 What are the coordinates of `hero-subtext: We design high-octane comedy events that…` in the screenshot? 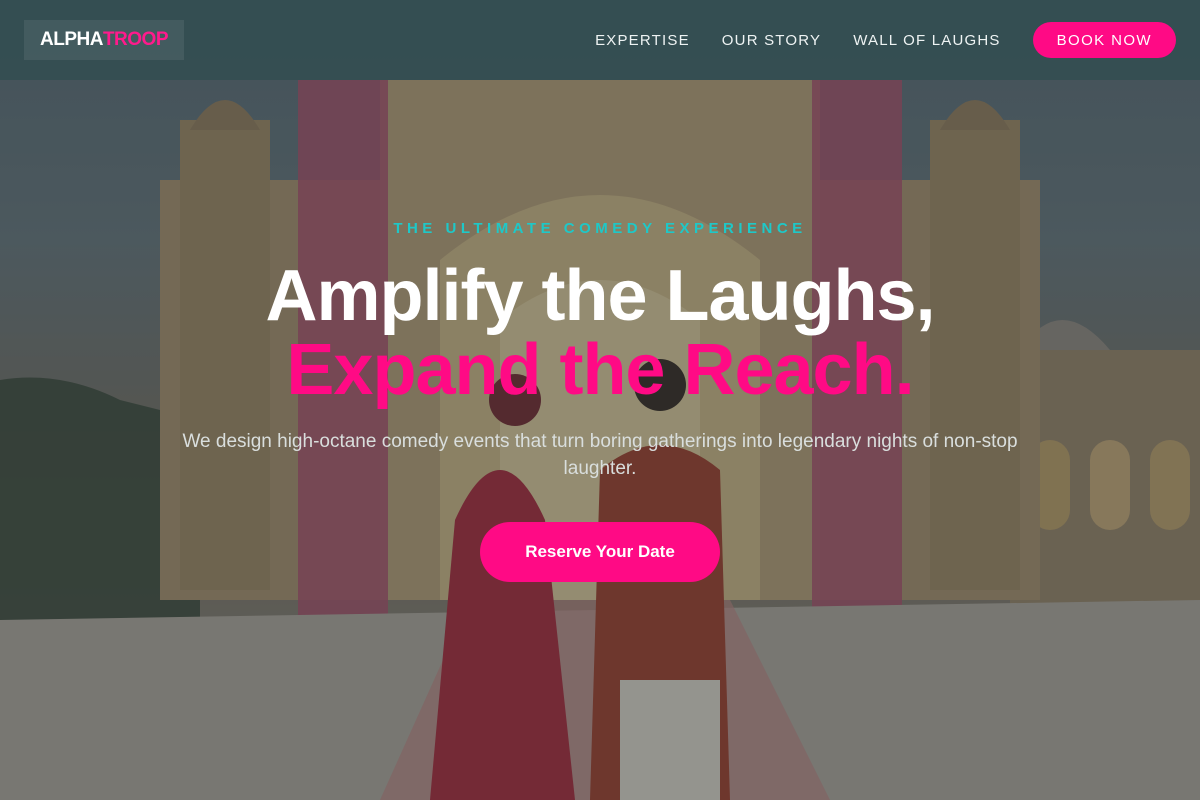 It's located at (600, 455).